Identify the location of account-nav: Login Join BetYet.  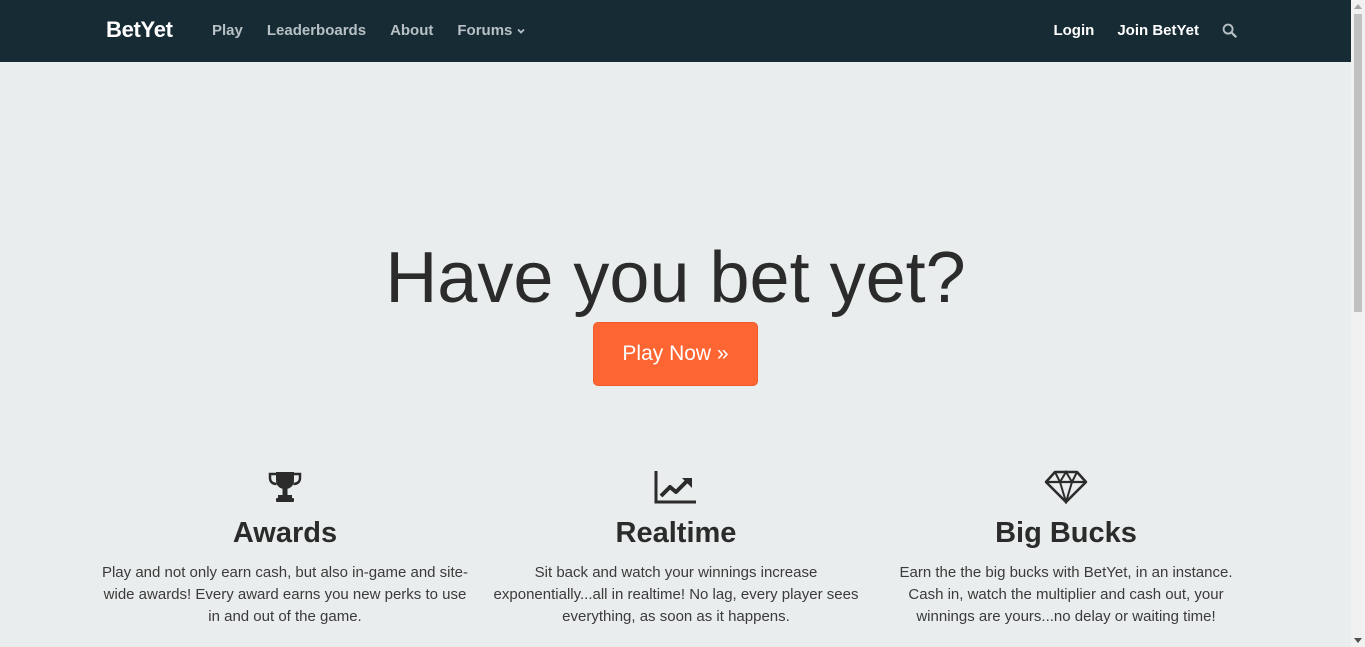
(1145, 30).